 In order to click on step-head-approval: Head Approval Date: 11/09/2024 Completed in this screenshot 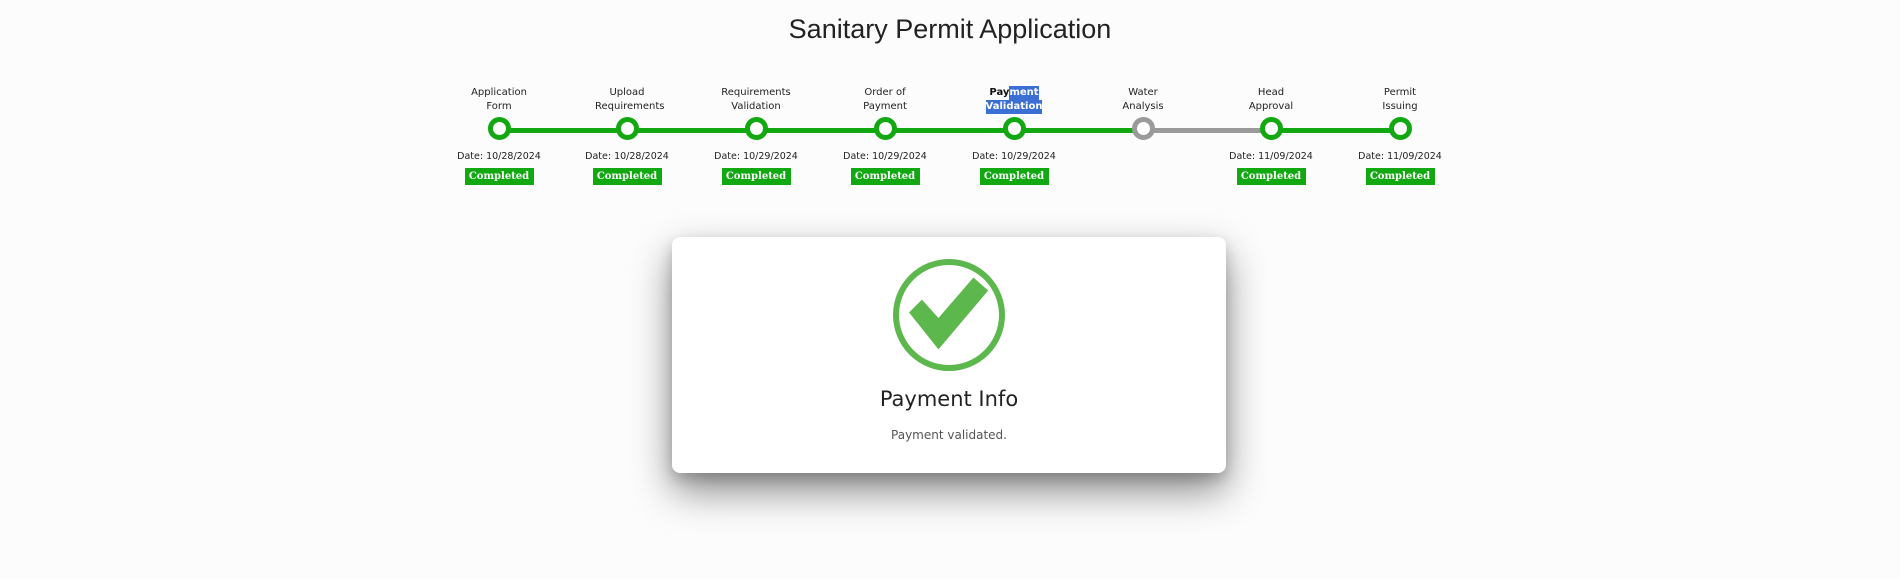, I will do `click(1271, 135)`.